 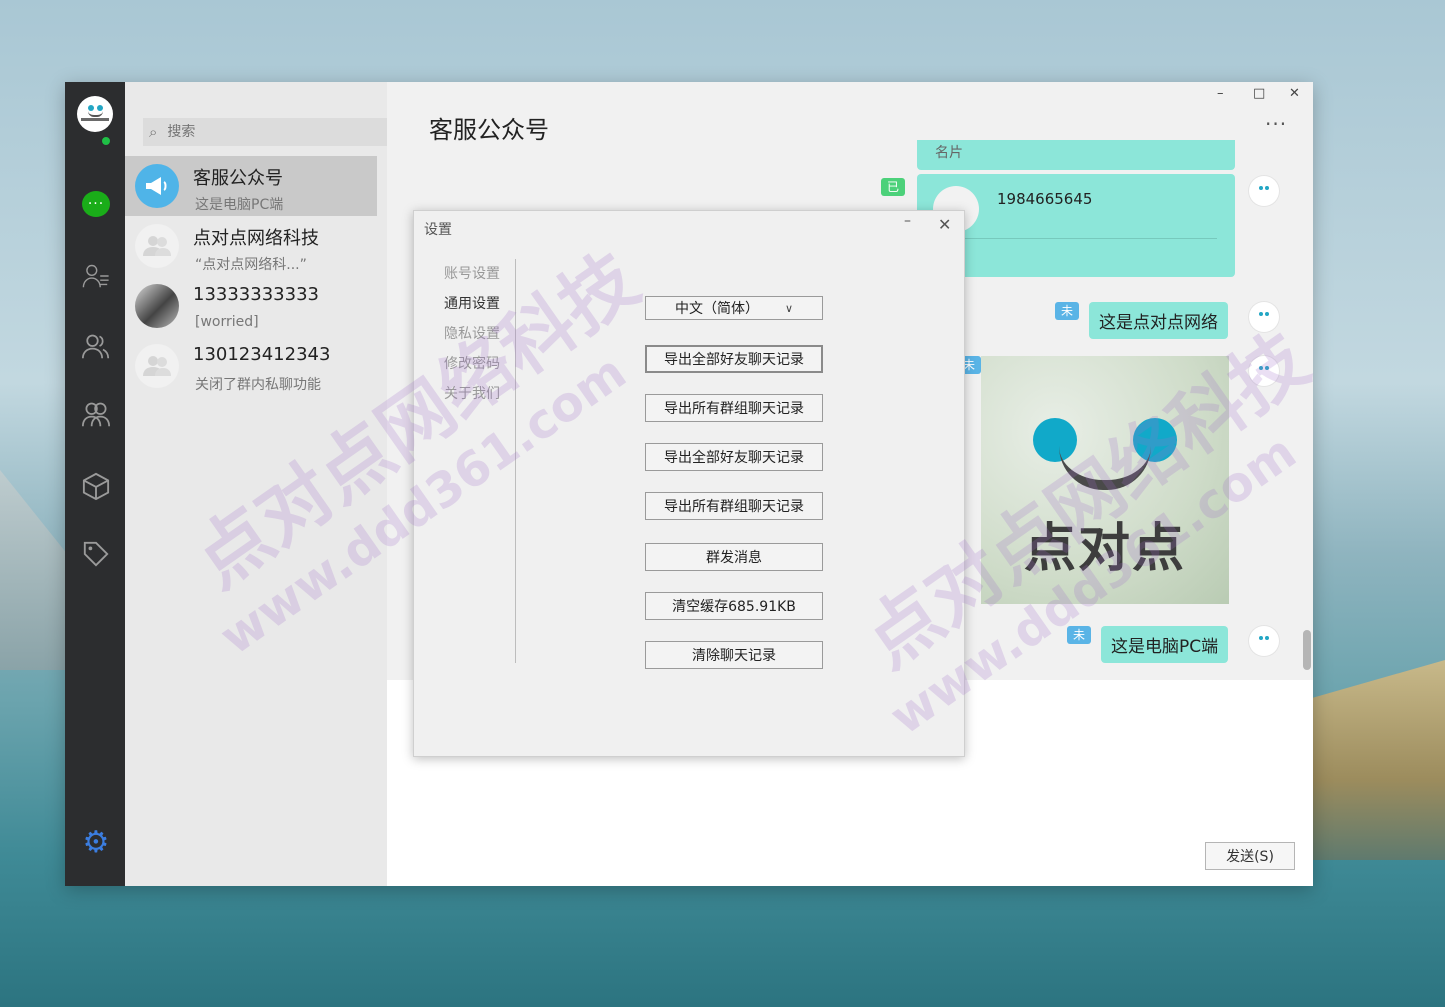 I want to click on dialog-minimize-button: –, so click(x=907, y=221).